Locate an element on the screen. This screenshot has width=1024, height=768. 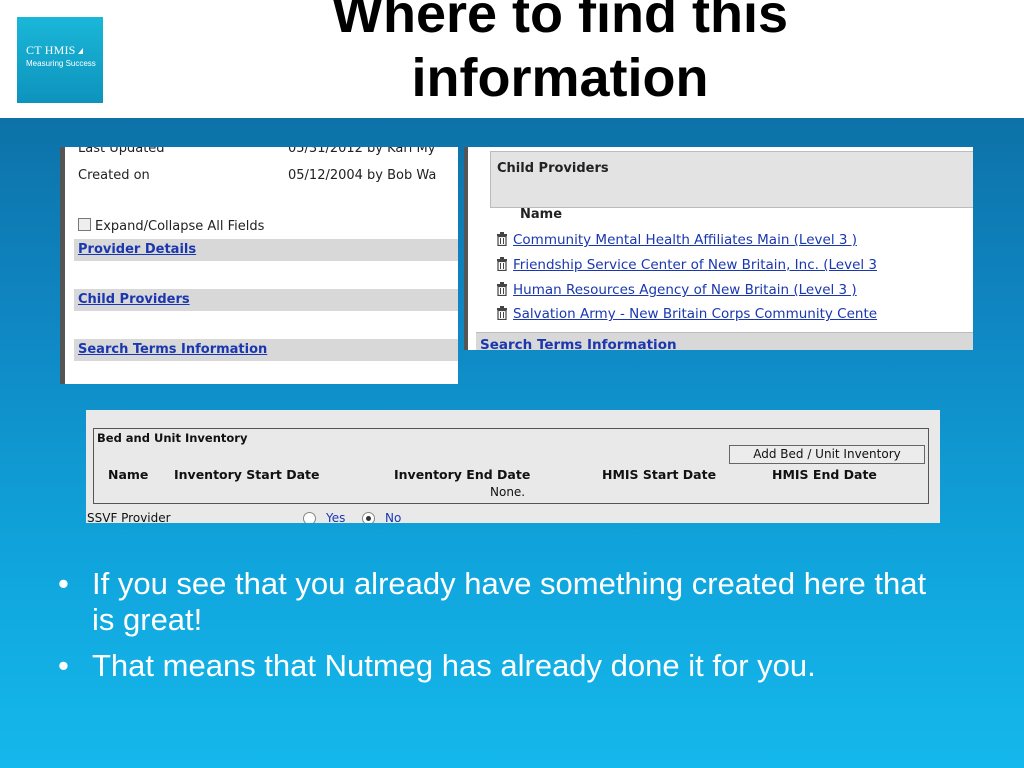
name-column-header: Name is located at coordinates (541, 214).